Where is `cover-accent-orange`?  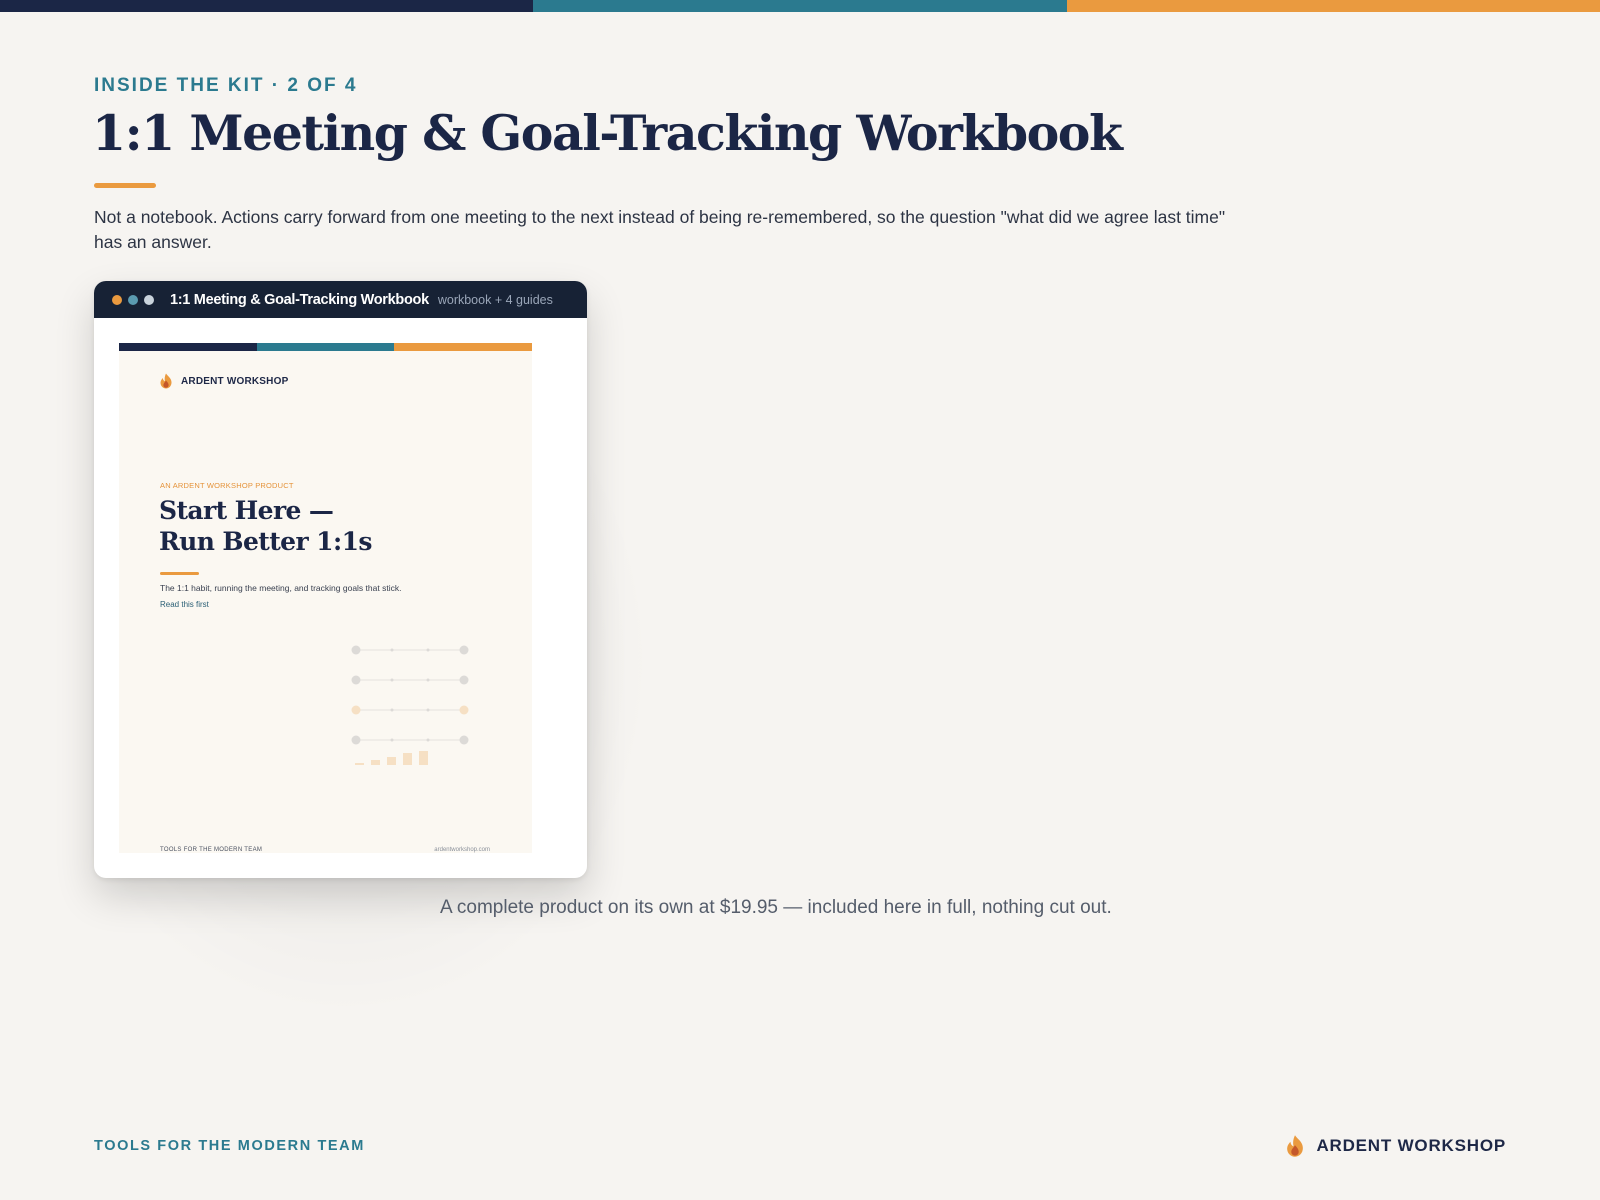 cover-accent-orange is located at coordinates (463, 347).